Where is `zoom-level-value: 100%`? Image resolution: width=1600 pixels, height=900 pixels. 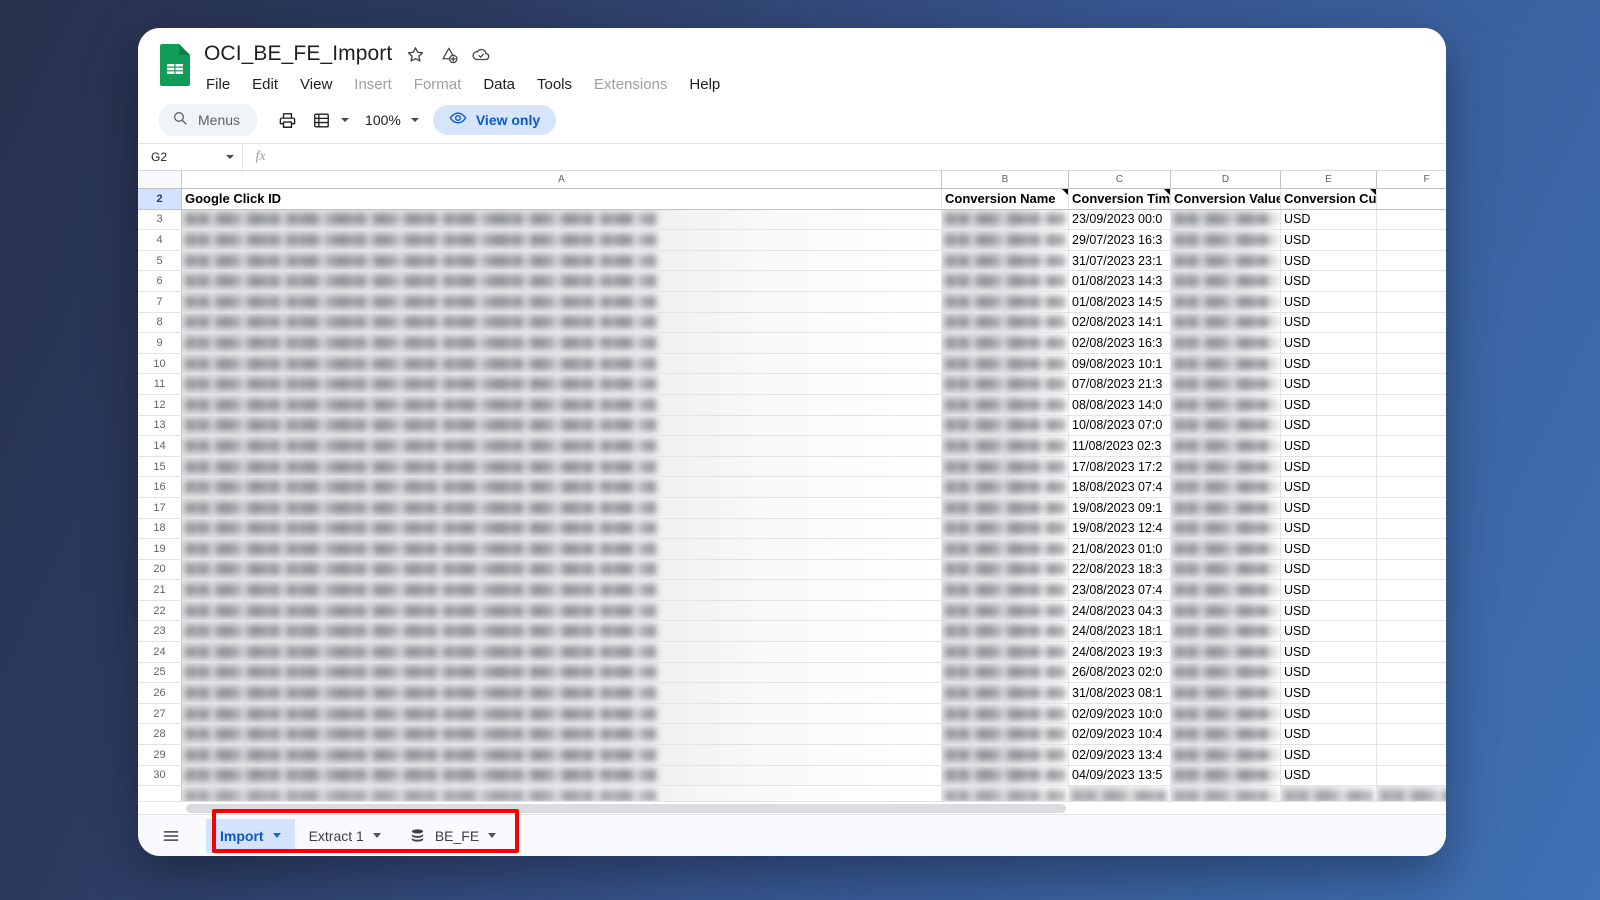
zoom-level-value: 100% is located at coordinates (383, 120).